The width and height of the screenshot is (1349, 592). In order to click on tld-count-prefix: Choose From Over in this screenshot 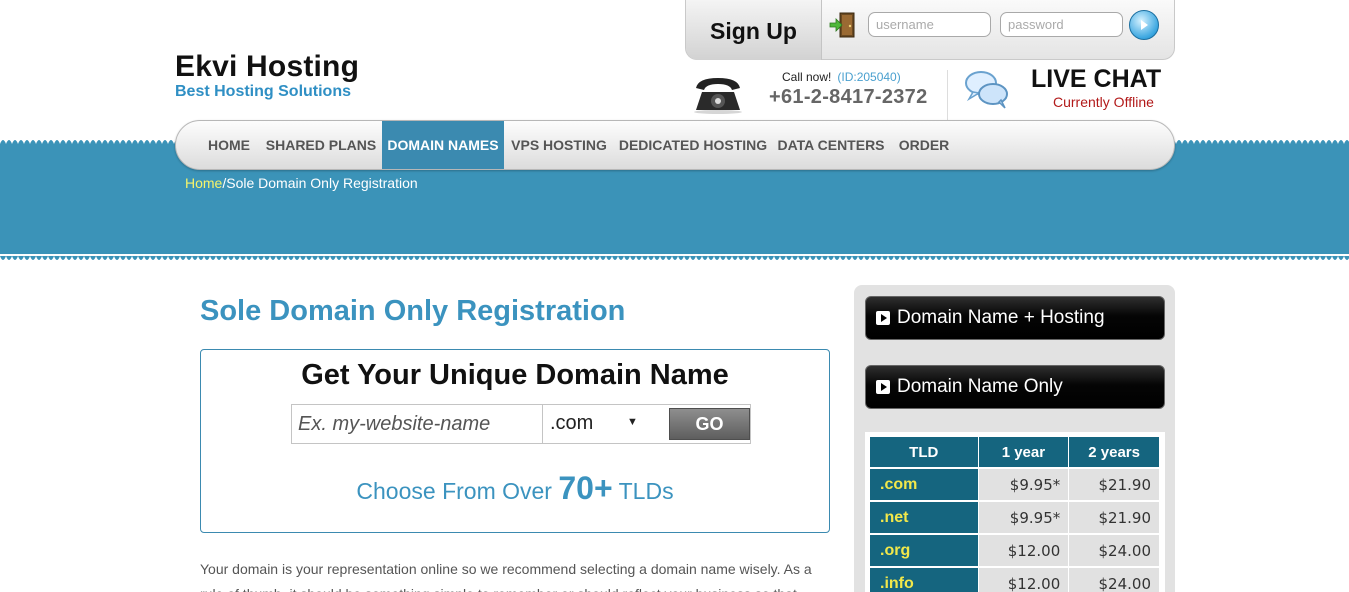, I will do `click(454, 491)`.